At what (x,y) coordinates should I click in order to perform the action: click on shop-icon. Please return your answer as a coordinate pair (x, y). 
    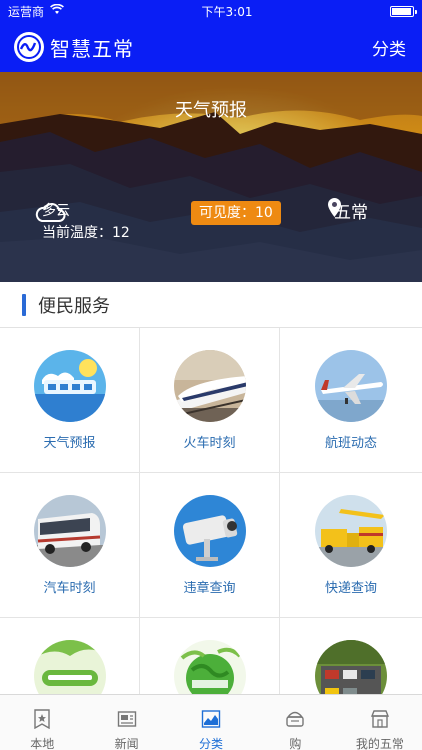
    Looking at the image, I should click on (295, 720).